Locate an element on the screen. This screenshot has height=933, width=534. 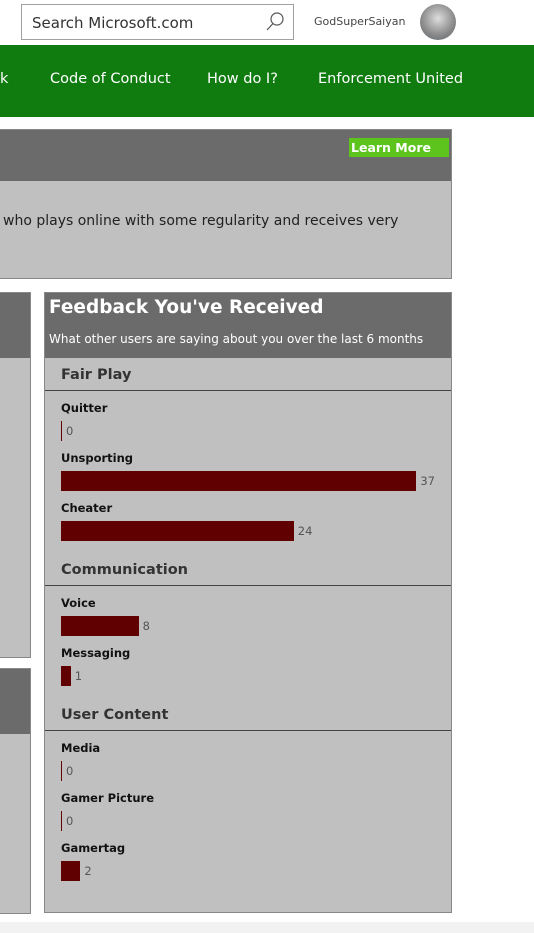
section-heading: Communication is located at coordinates (248, 569).